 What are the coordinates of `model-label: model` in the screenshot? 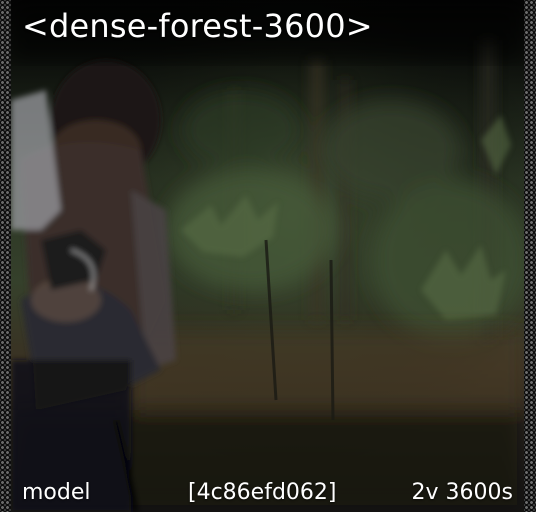 It's located at (56, 492).